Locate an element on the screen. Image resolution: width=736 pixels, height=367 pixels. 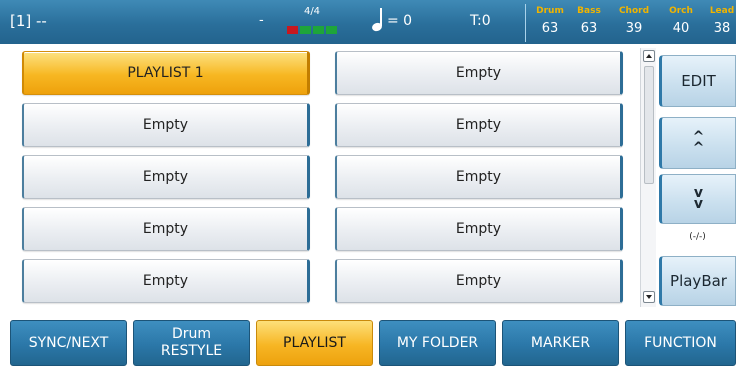
tempo-display: = 0 is located at coordinates (391, 20).